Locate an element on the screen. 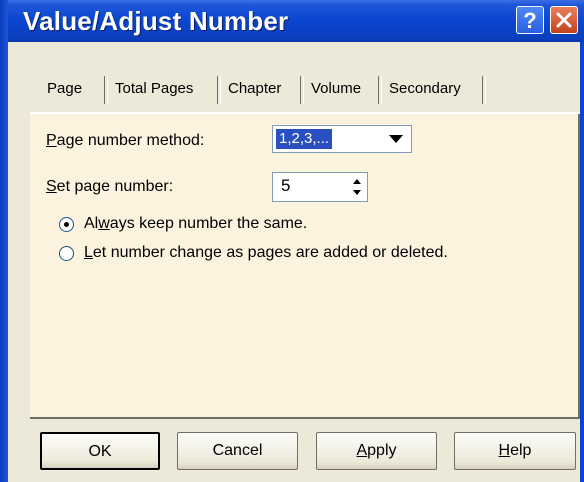  apply-button: Apply is located at coordinates (376, 451).